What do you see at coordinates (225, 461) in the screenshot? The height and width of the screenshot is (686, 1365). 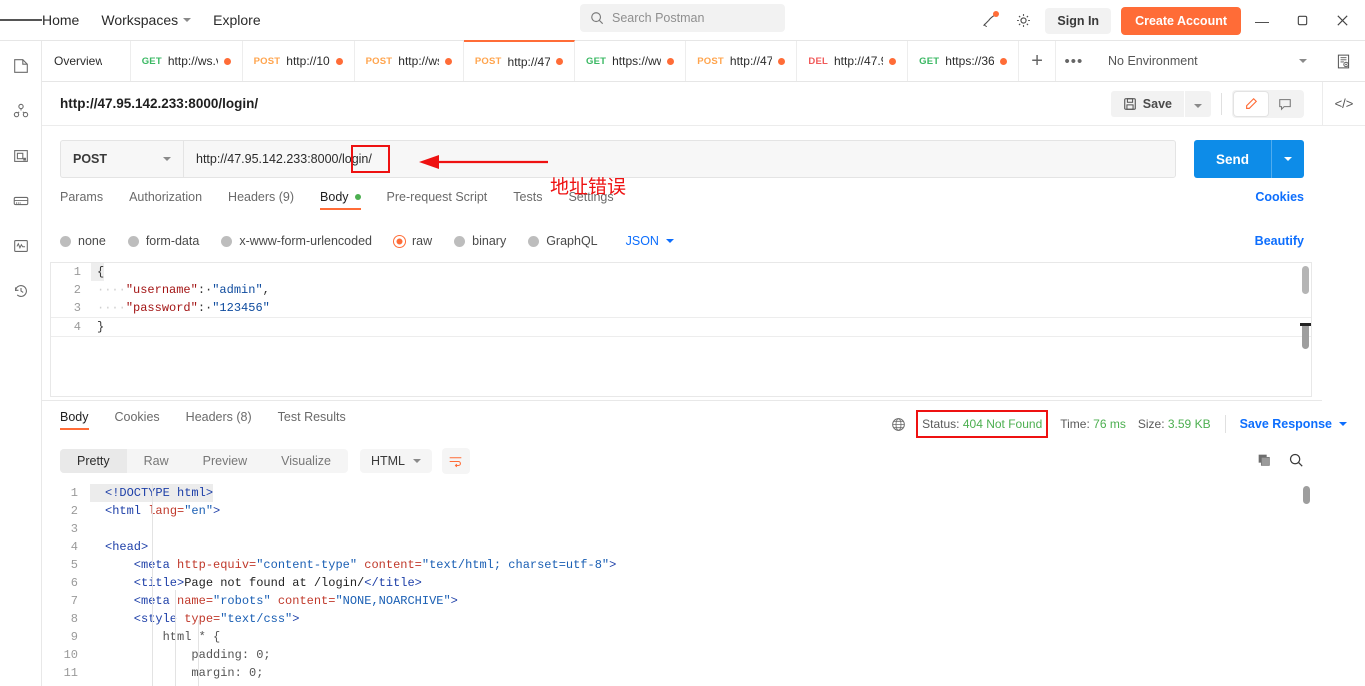 I see `view-mode-preview: Preview` at bounding box center [225, 461].